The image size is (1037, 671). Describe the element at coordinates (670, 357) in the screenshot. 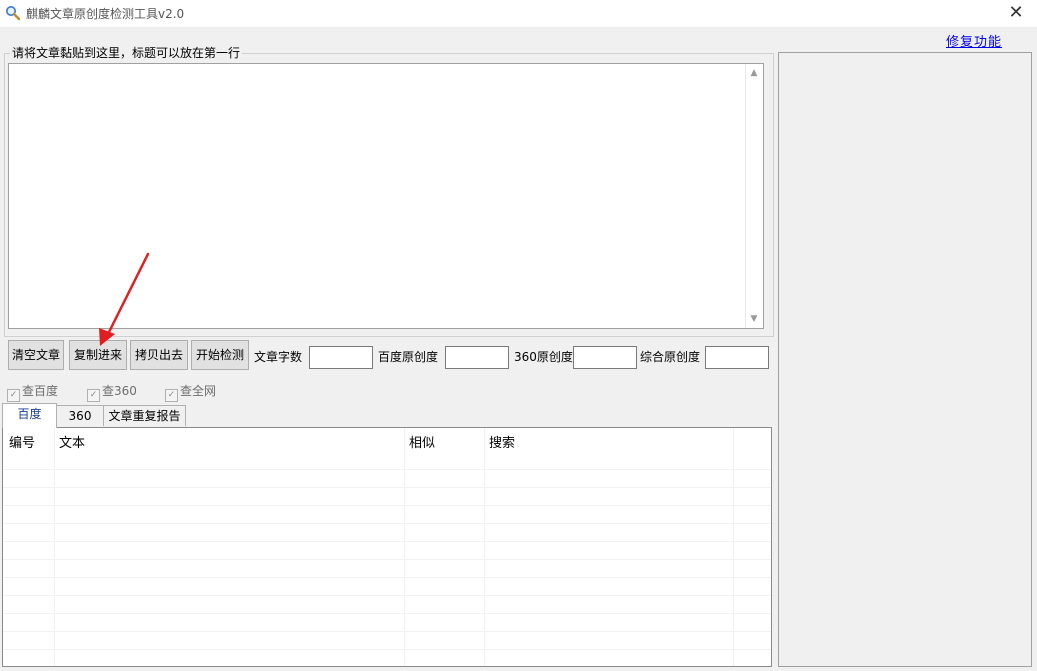

I see `overall-score-label: 综合原创度` at that location.